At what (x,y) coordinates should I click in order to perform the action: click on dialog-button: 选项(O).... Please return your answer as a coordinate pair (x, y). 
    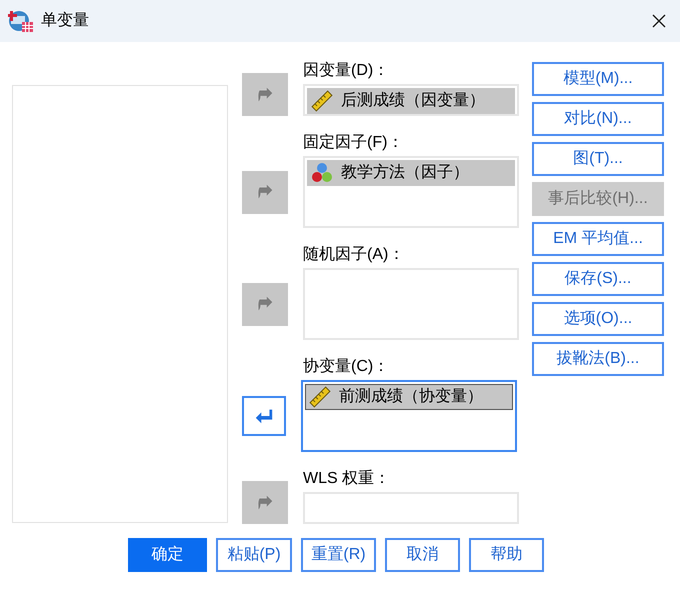
    Looking at the image, I should click on (598, 319).